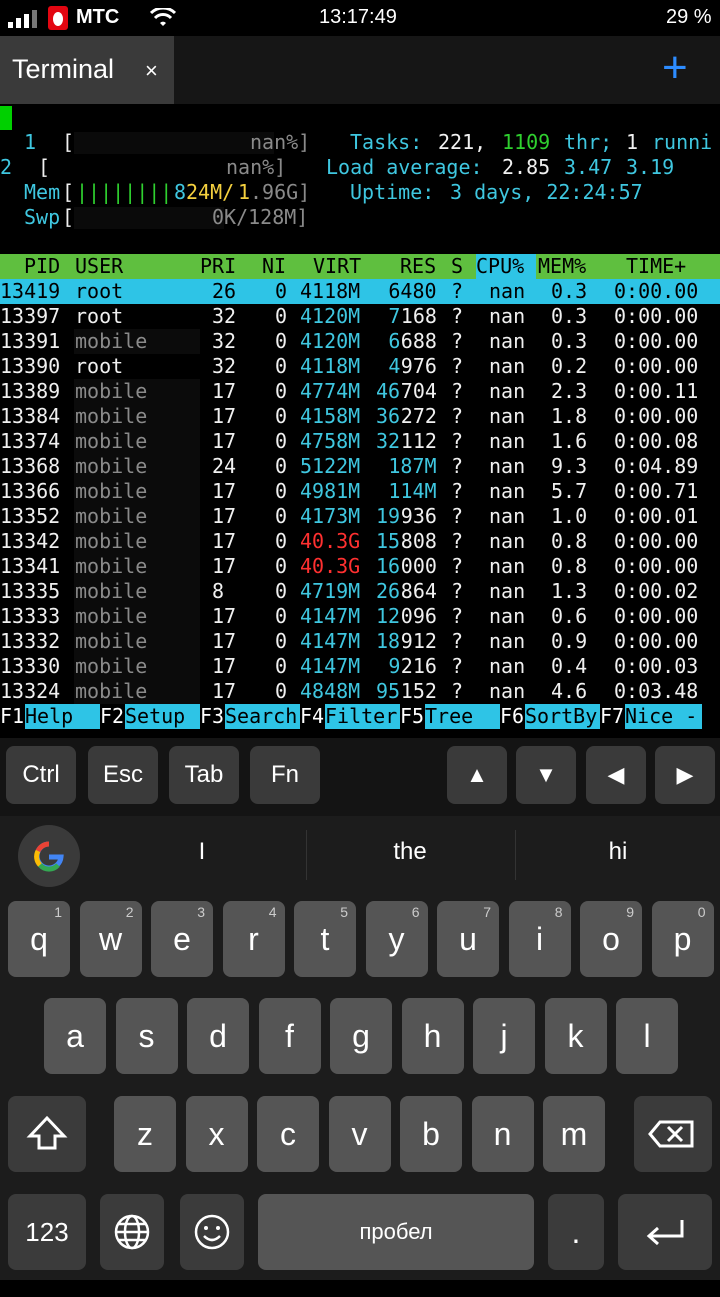 The image size is (720, 1297). I want to click on key-t: t5, so click(325, 939).